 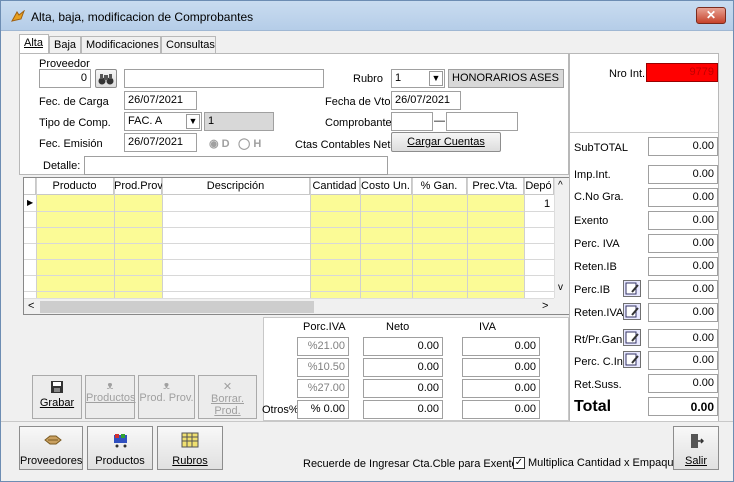 What do you see at coordinates (57, 387) in the screenshot?
I see `save-icon` at bounding box center [57, 387].